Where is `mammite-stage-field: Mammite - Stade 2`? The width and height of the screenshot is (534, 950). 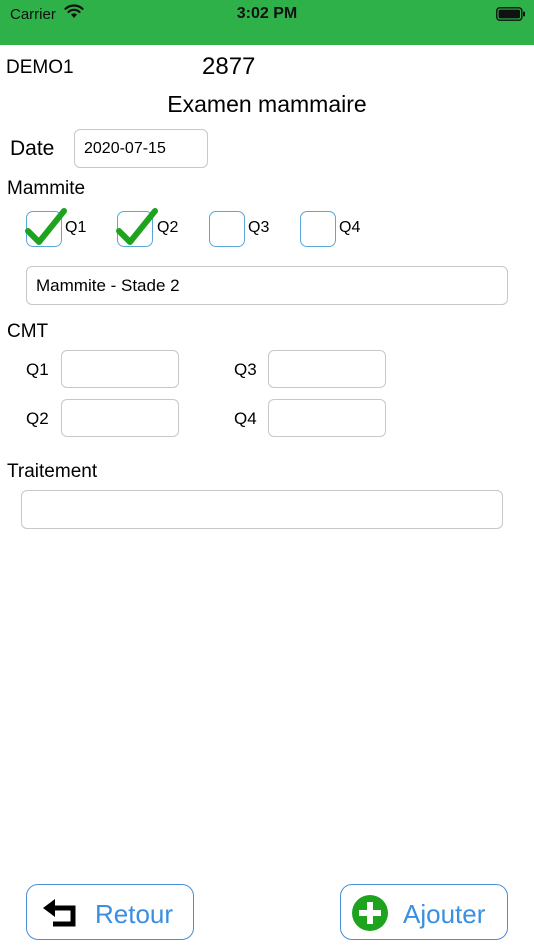
mammite-stage-field: Mammite - Stade 2 is located at coordinates (267, 285).